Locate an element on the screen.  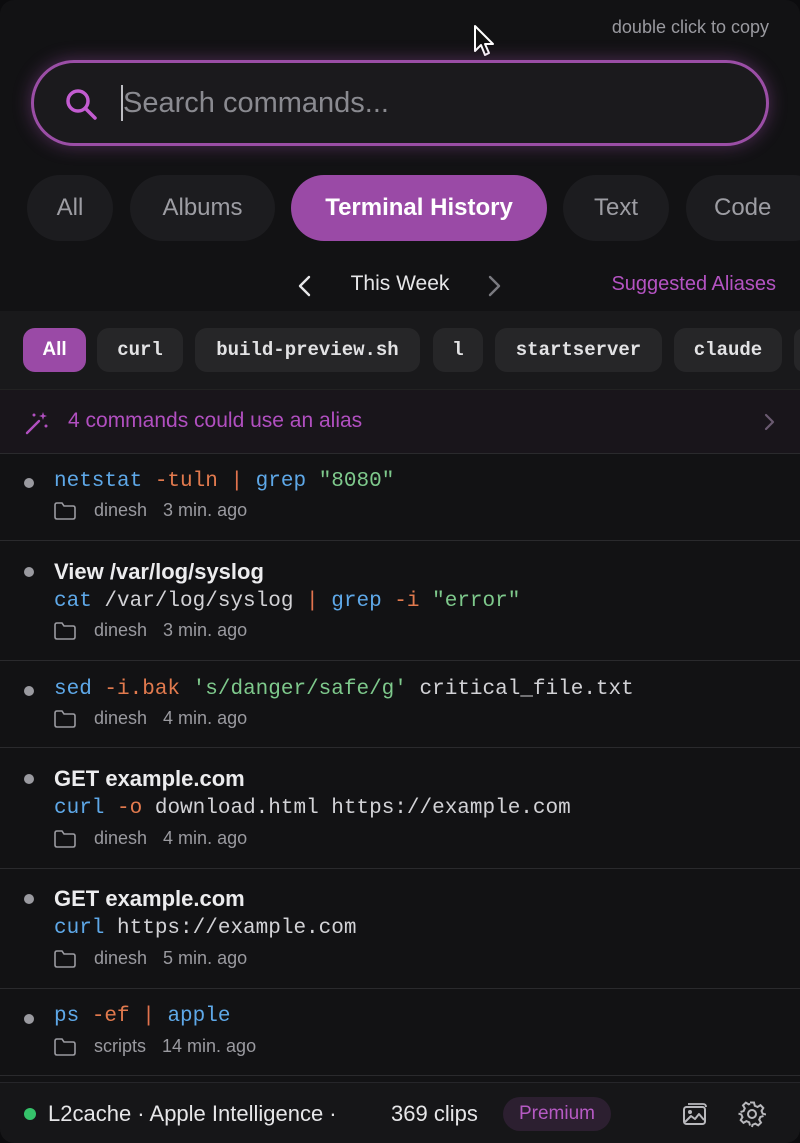
settings-gear-icon is located at coordinates (752, 1114).